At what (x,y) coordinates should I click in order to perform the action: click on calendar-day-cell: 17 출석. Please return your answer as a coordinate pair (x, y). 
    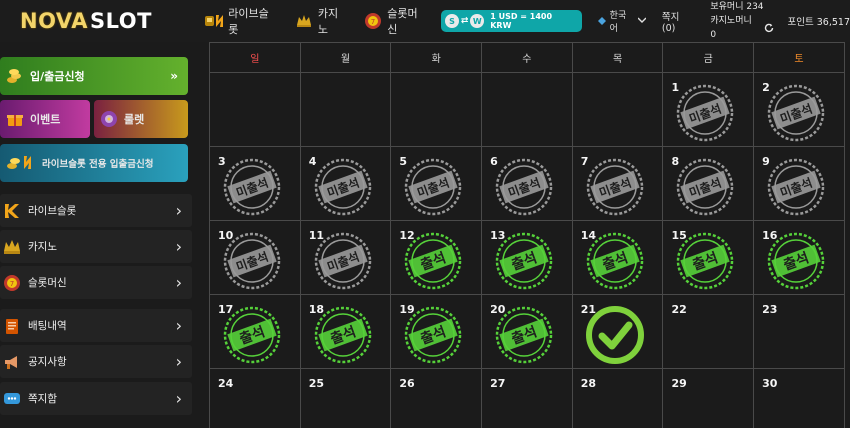
    Looking at the image, I should click on (255, 332).